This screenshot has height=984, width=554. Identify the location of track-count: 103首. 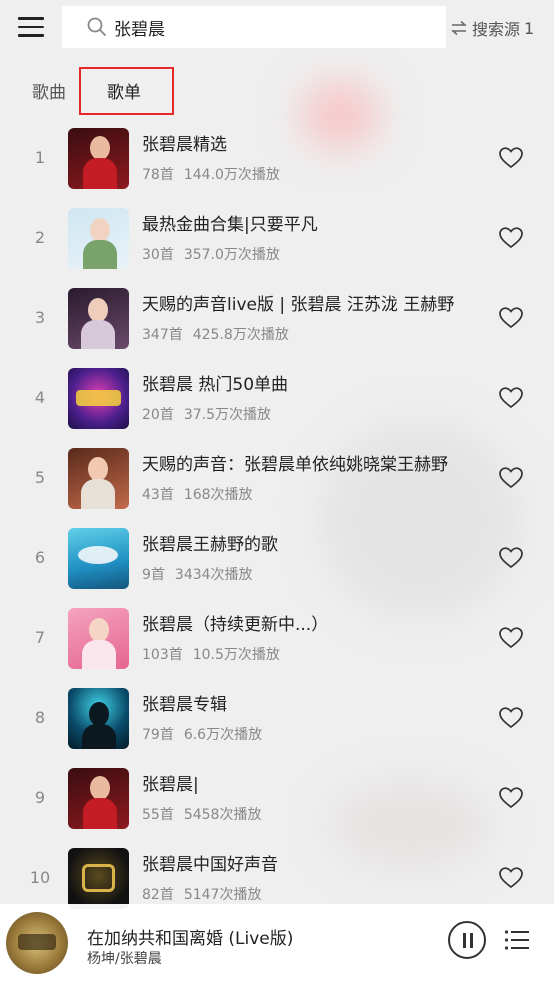
(162, 655).